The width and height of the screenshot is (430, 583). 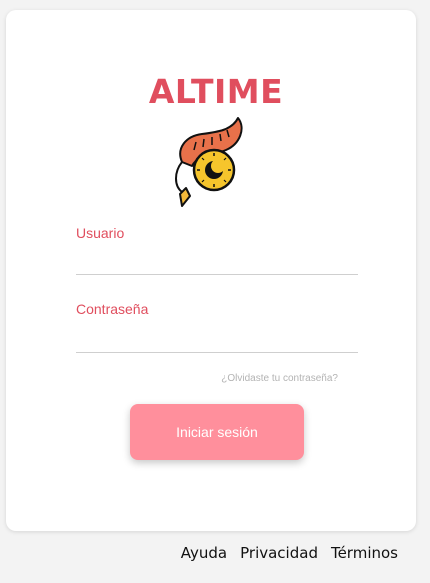 I want to click on password-label: Contraseña, so click(x=112, y=309).